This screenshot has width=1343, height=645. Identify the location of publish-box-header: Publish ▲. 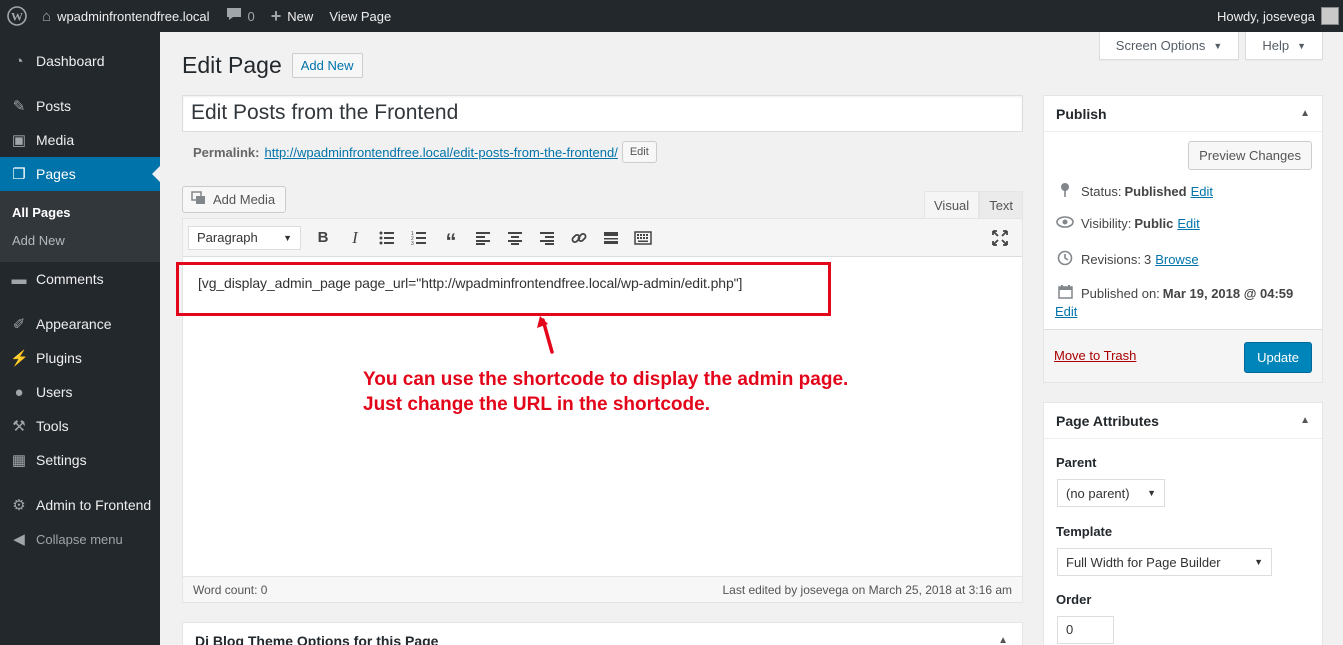
(1183, 114).